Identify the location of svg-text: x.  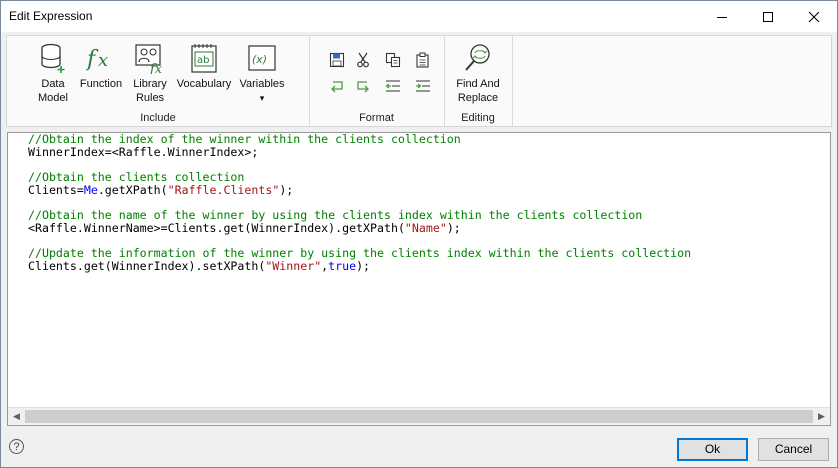
(103, 60).